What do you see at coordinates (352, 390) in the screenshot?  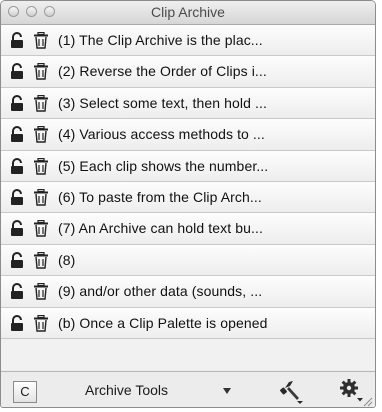 I see `gear-icon` at bounding box center [352, 390].